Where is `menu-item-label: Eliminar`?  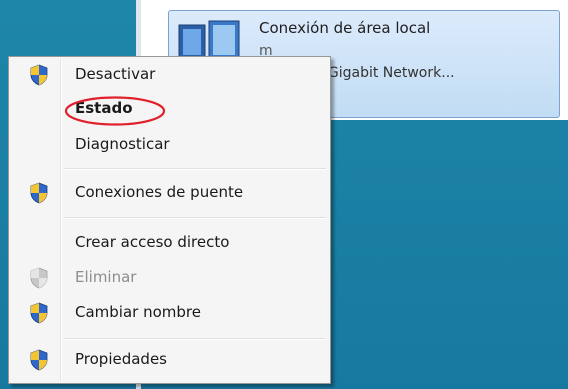 menu-item-label: Eliminar is located at coordinates (106, 277).